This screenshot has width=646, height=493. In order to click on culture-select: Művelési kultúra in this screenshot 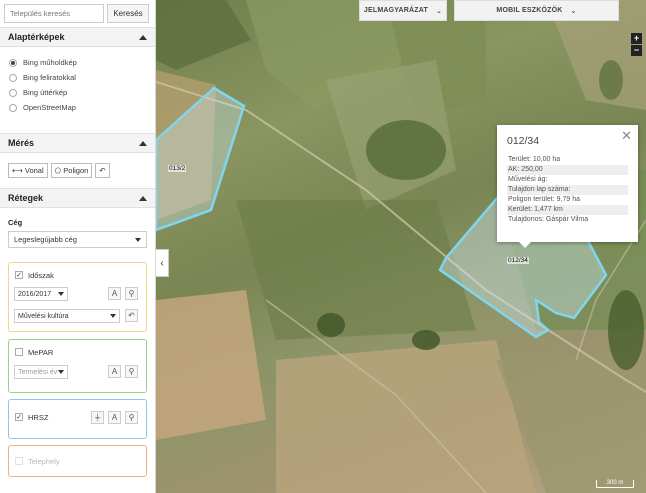, I will do `click(67, 316)`.